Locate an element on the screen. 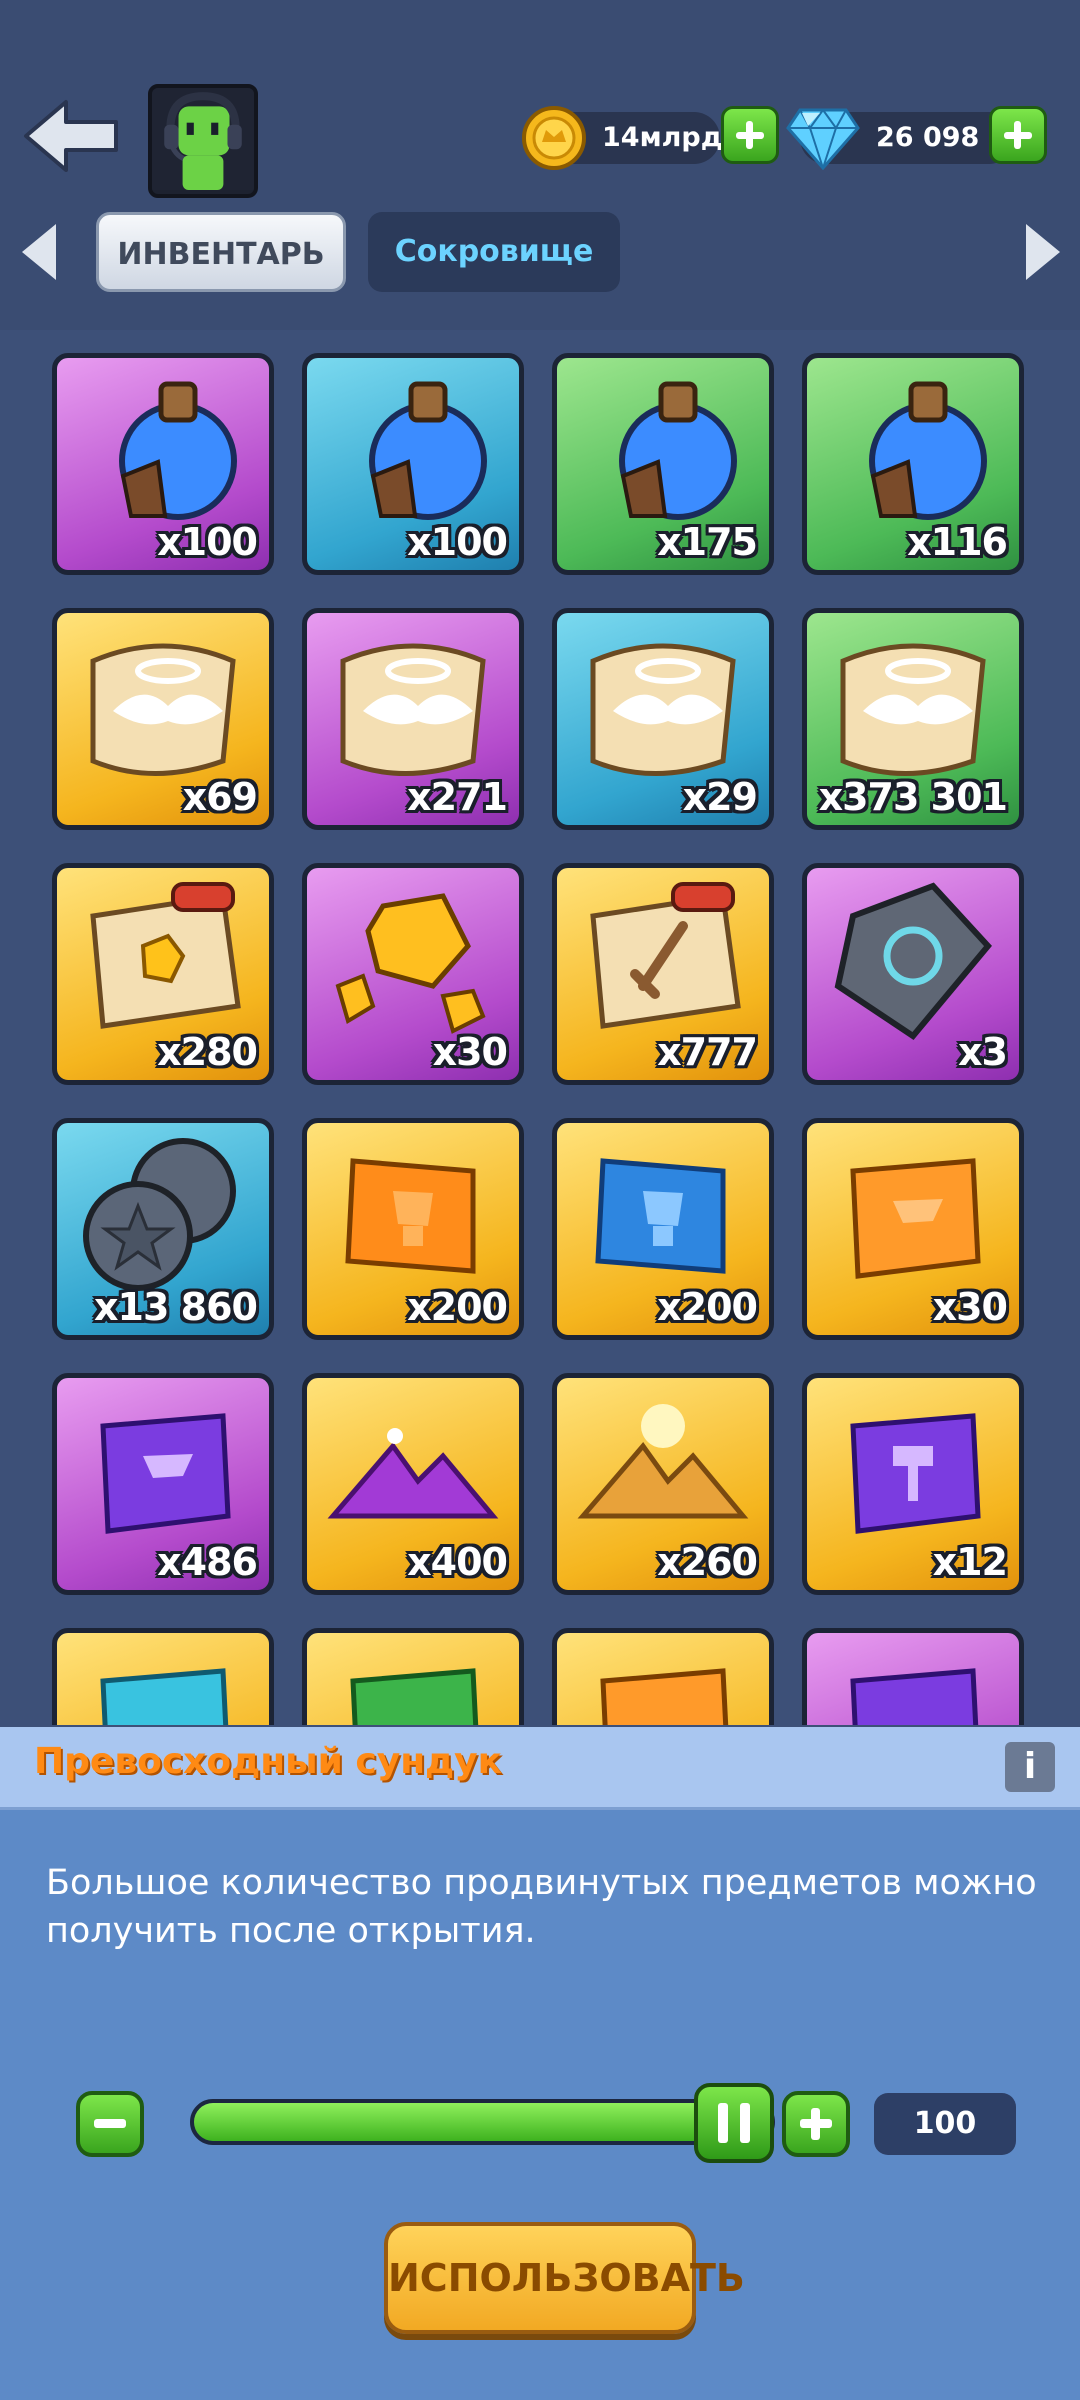  slider-fill is located at coordinates (482, 2122).